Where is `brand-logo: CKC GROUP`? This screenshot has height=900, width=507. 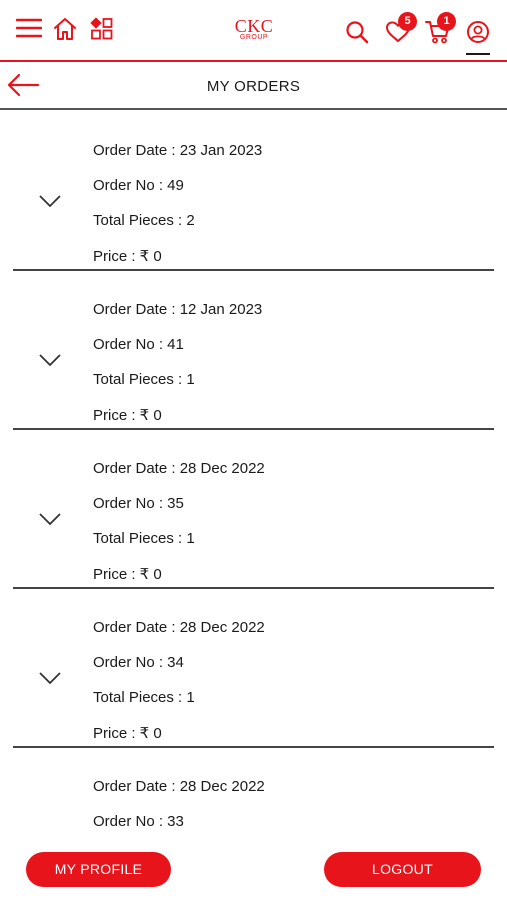
brand-logo: CKC GROUP is located at coordinates (254, 29).